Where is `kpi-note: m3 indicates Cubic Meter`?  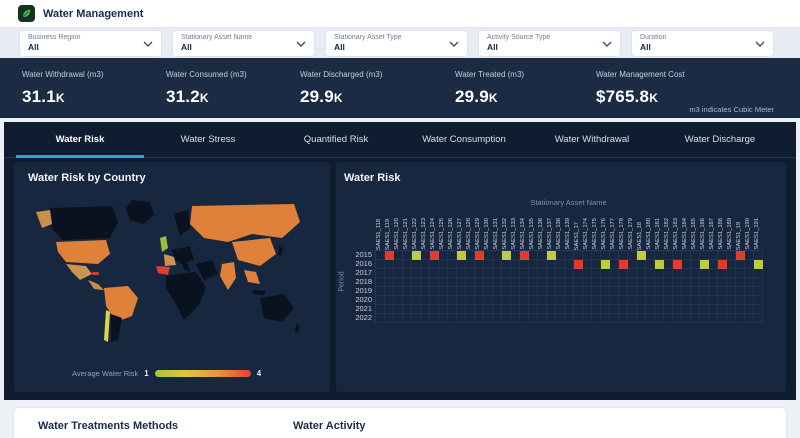 kpi-note: m3 indicates Cubic Meter is located at coordinates (731, 109).